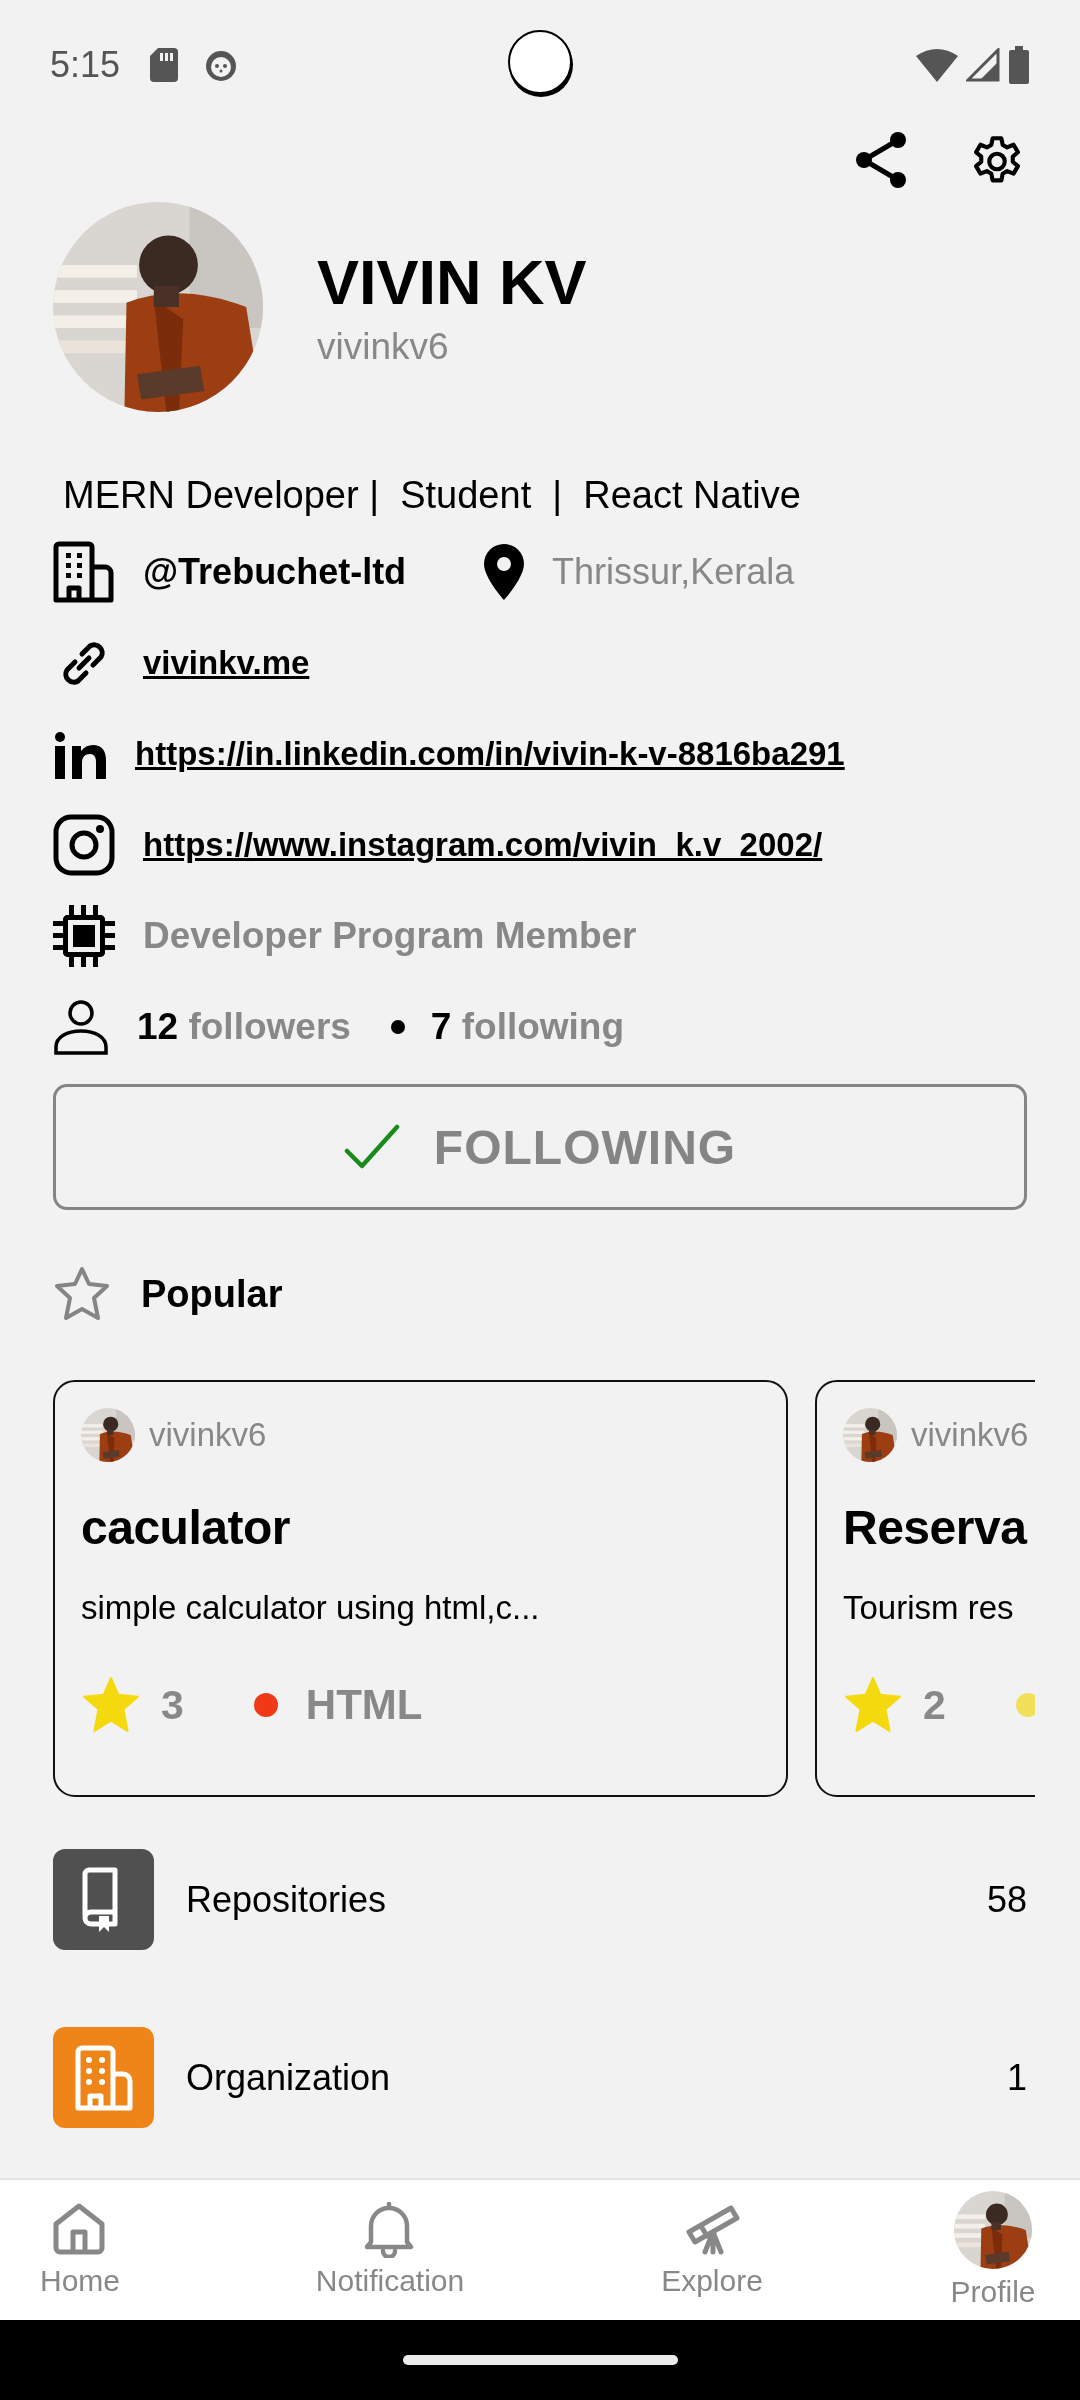 The image size is (1080, 2400). What do you see at coordinates (483, 845) in the screenshot?
I see `link: https://www.instagram.com/vivin_k.v_2002/` at bounding box center [483, 845].